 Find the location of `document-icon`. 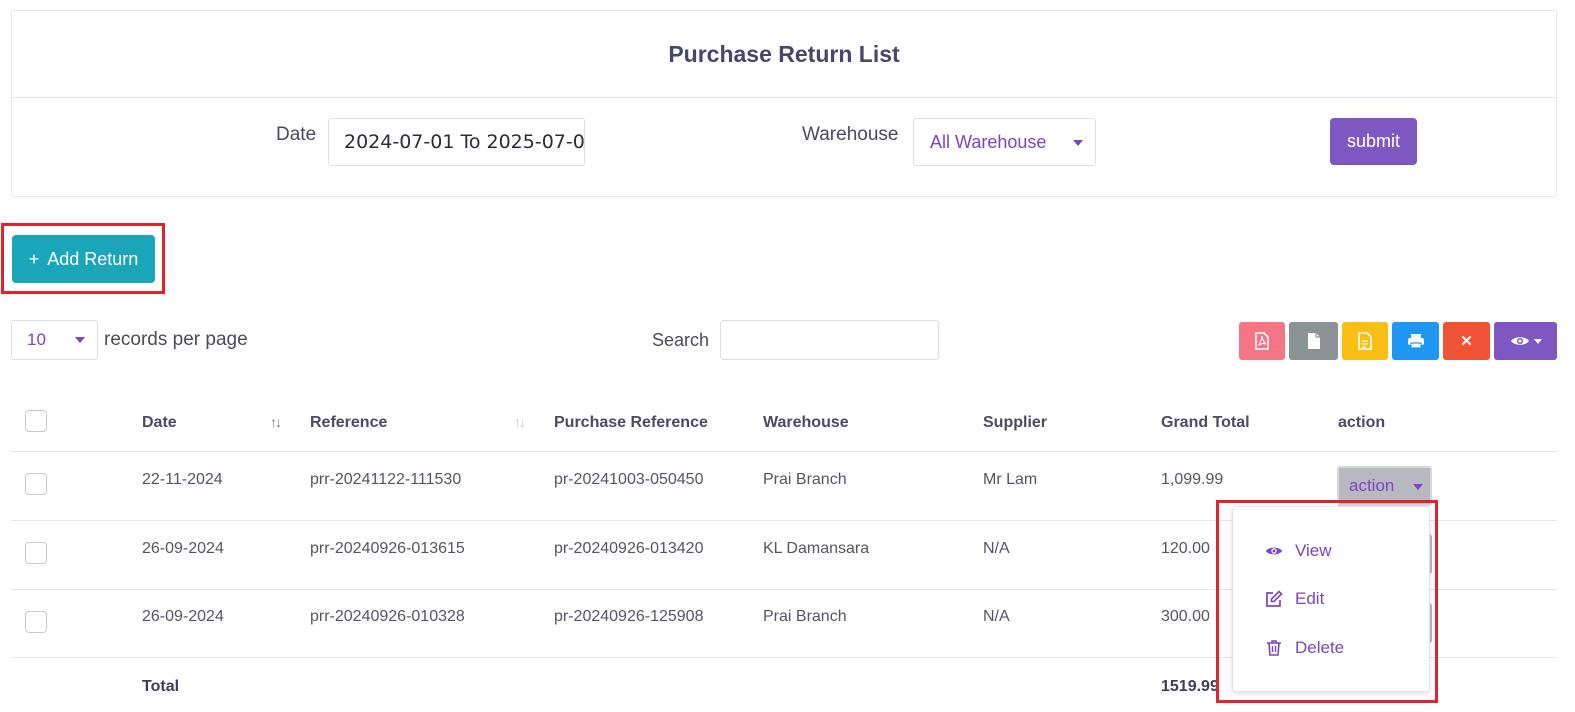

document-icon is located at coordinates (1365, 341).